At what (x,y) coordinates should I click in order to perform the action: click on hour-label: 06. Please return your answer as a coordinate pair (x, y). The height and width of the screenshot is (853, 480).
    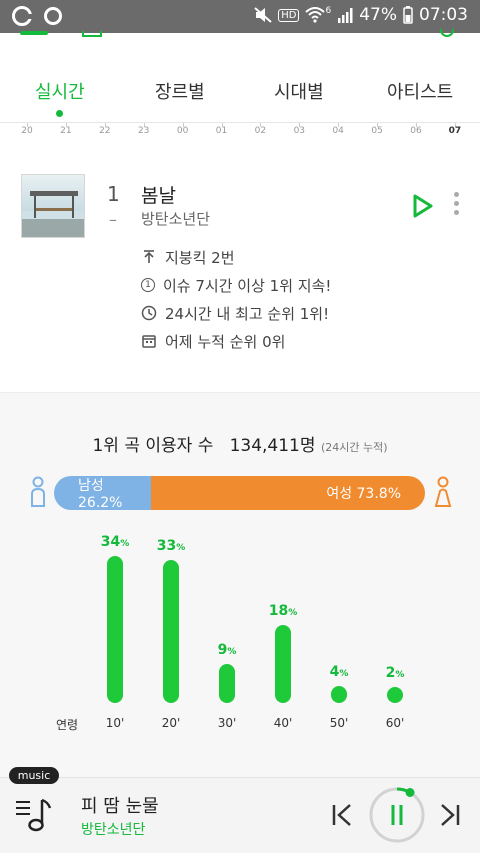
    Looking at the image, I should click on (416, 131).